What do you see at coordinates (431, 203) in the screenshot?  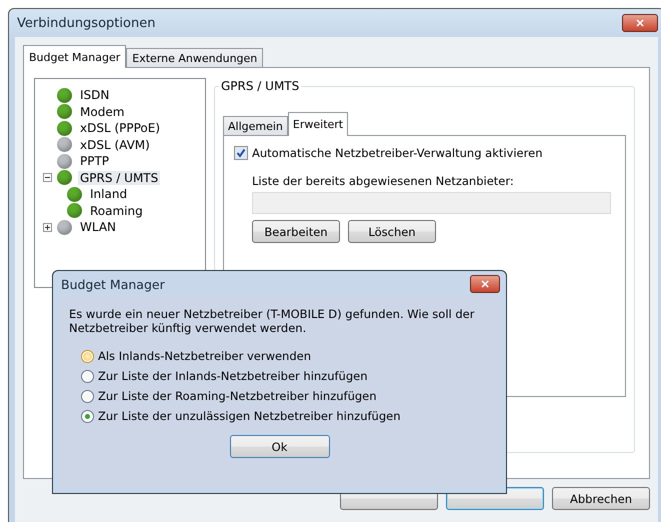 I see `list-field` at bounding box center [431, 203].